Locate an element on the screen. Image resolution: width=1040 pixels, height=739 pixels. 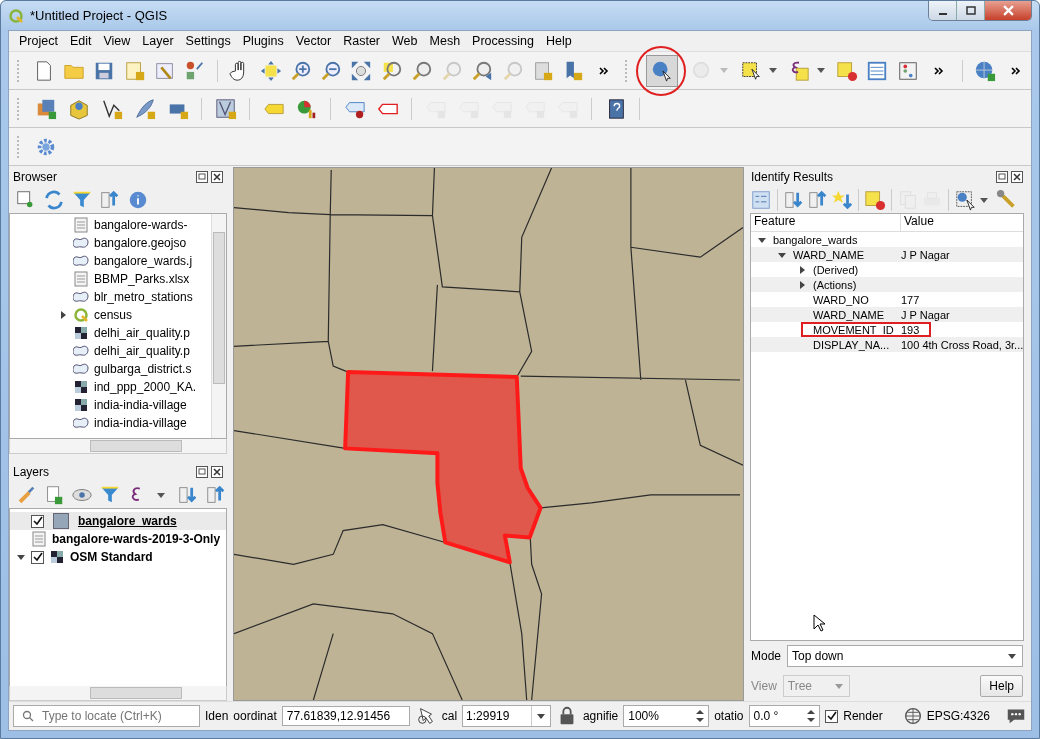
zoom-out-icon is located at coordinates (331, 70).